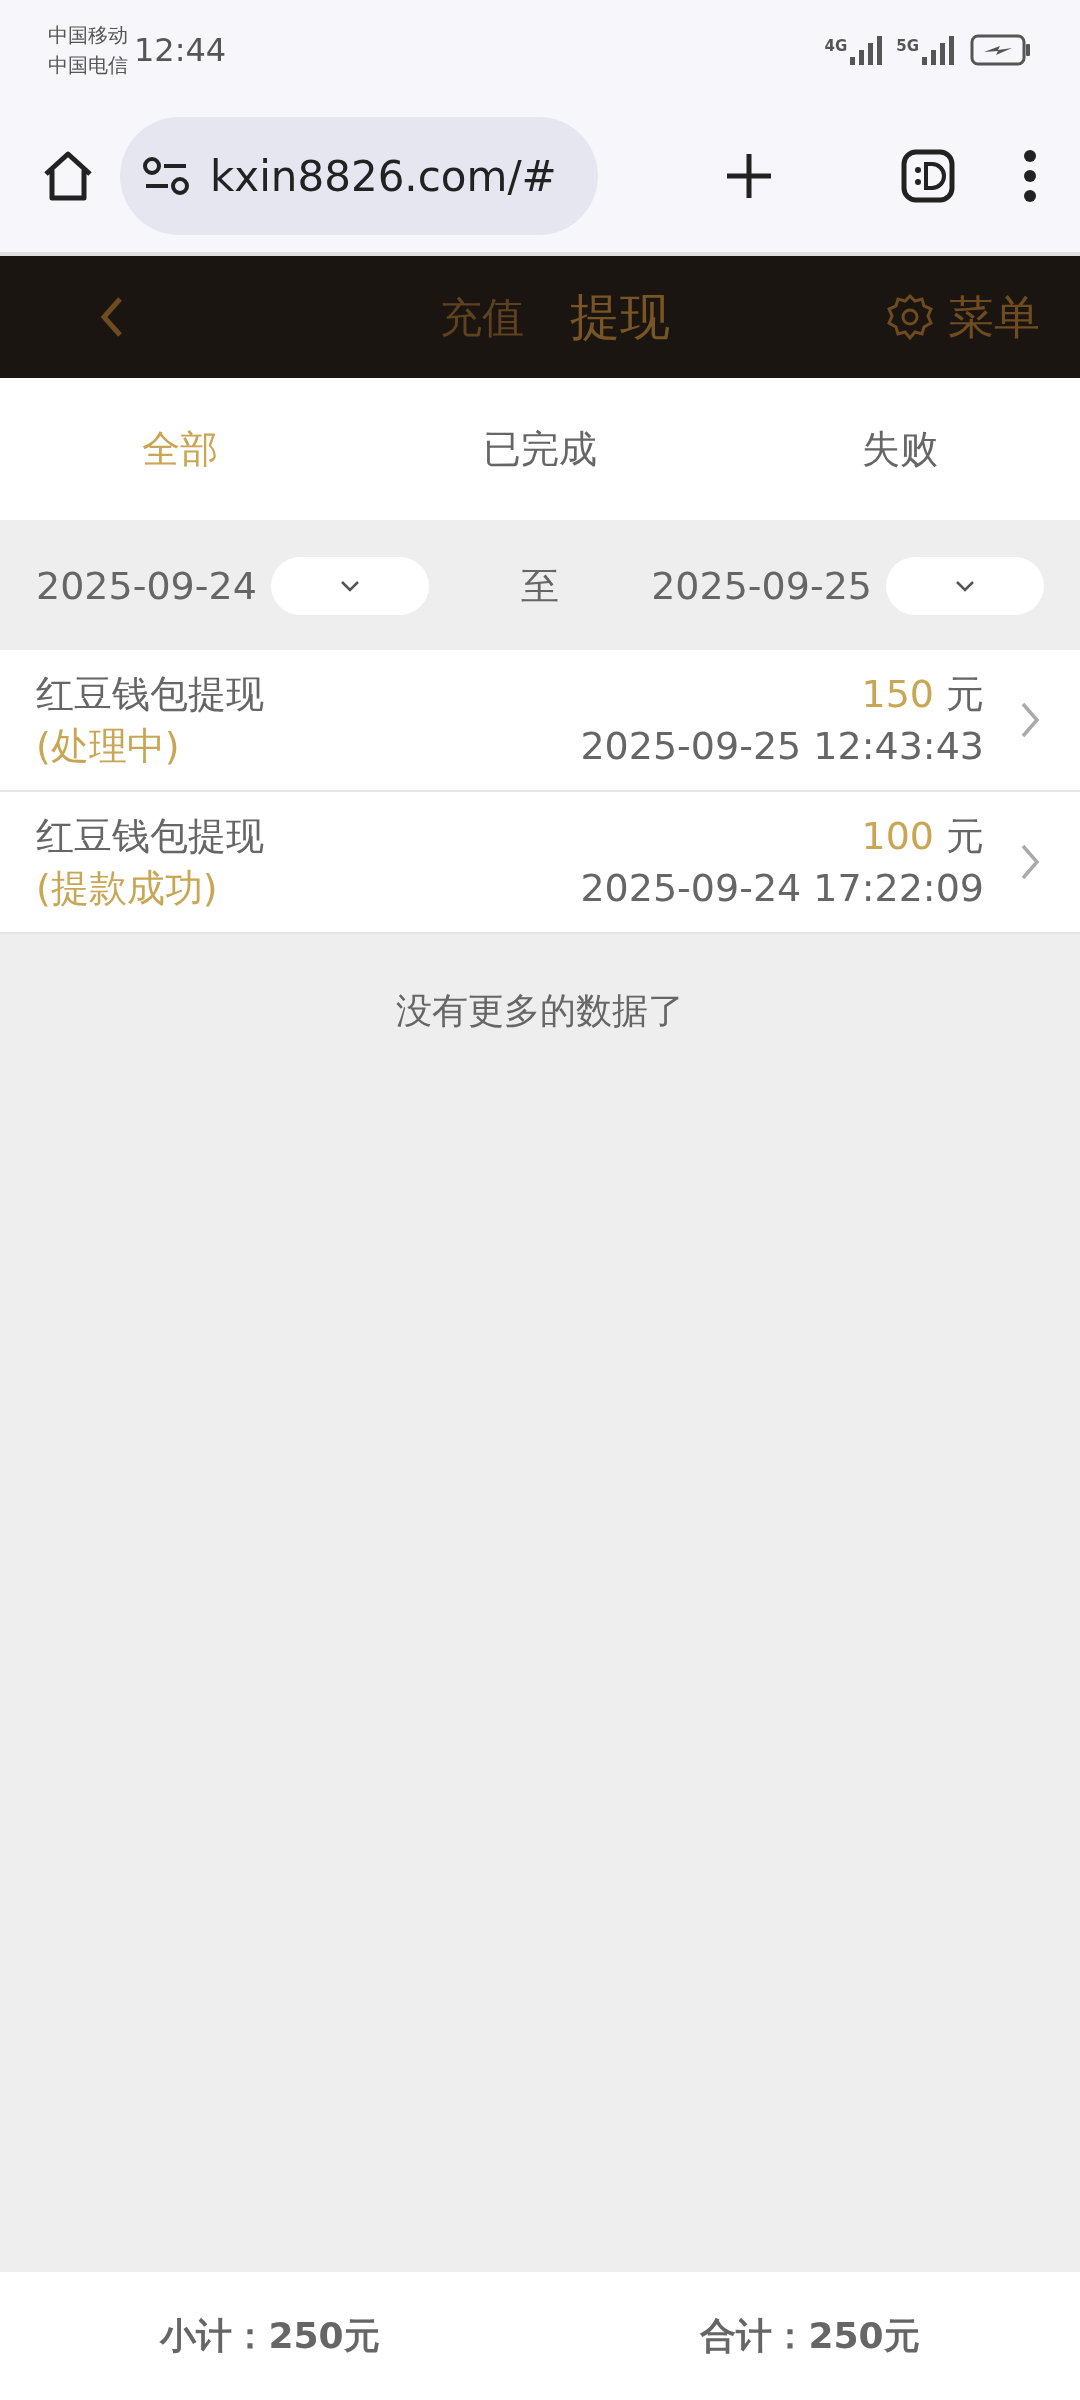  I want to click on carrier-name: 中国移动, so click(88, 35).